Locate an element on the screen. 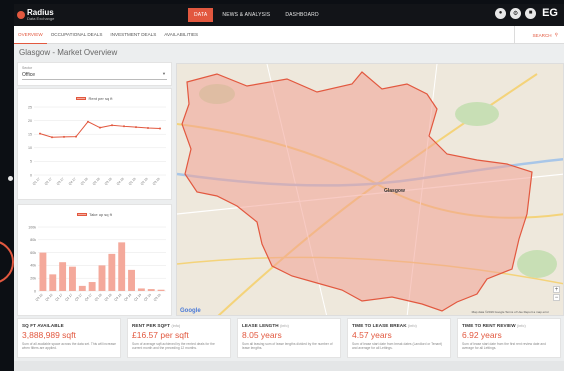 Image resolution: width=564 pixels, height=371 pixels. decorative-arc is located at coordinates (7, 262).